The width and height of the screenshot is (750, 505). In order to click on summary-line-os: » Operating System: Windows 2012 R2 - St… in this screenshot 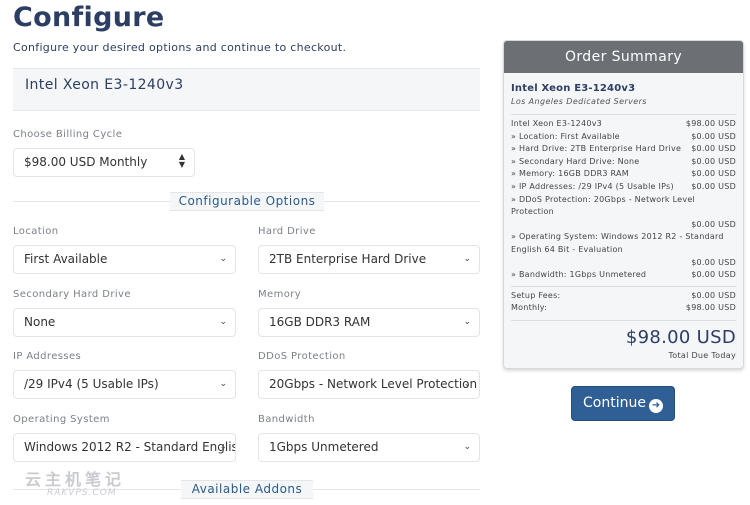, I will do `click(623, 249)`.